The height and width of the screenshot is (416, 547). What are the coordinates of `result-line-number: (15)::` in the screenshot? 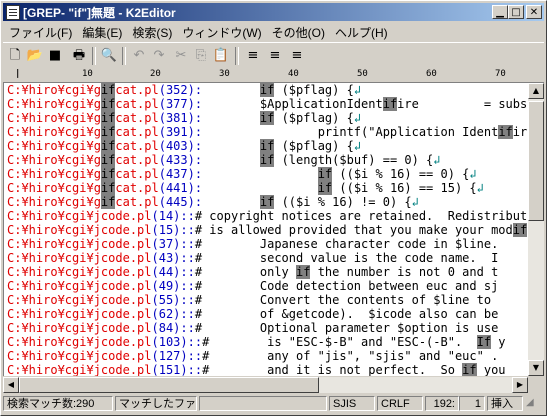 It's located at (173, 230).